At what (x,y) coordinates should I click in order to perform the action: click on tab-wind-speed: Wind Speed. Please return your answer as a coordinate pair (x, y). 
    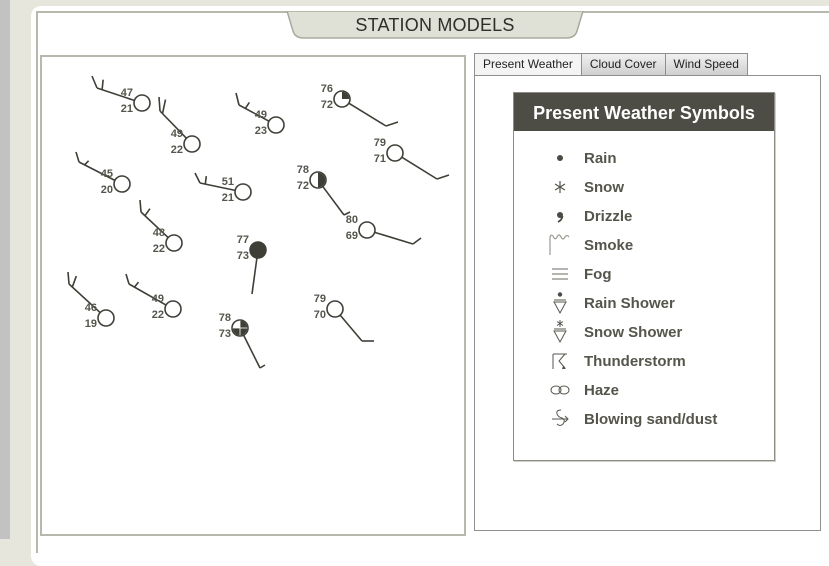
    Looking at the image, I should click on (706, 64).